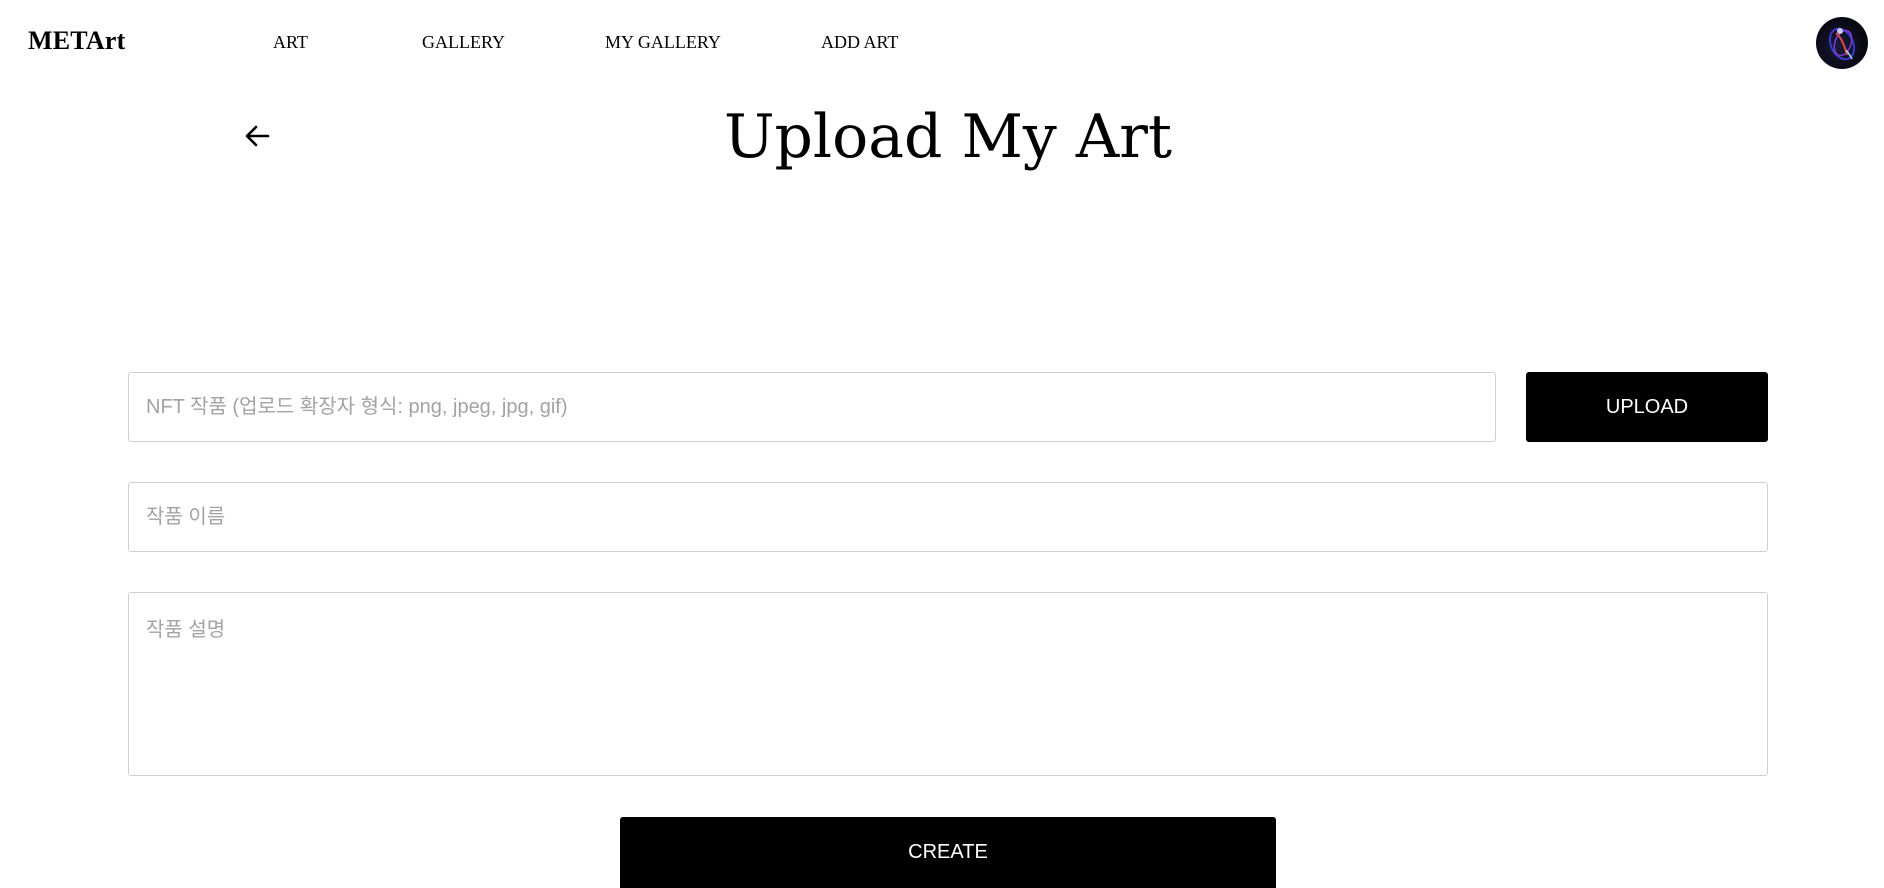 This screenshot has width=1884, height=888. I want to click on art-name-field, so click(948, 517).